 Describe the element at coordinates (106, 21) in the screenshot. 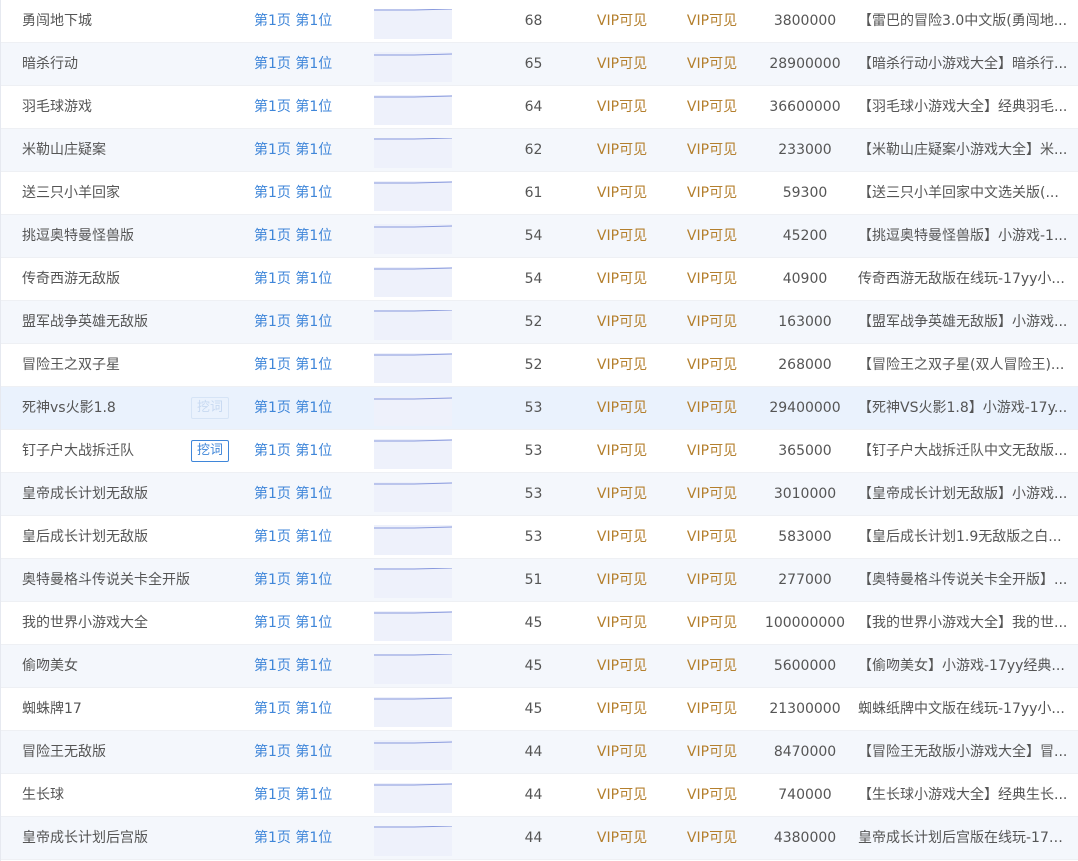

I see `keyword-cell: 勇闯地下城` at that location.